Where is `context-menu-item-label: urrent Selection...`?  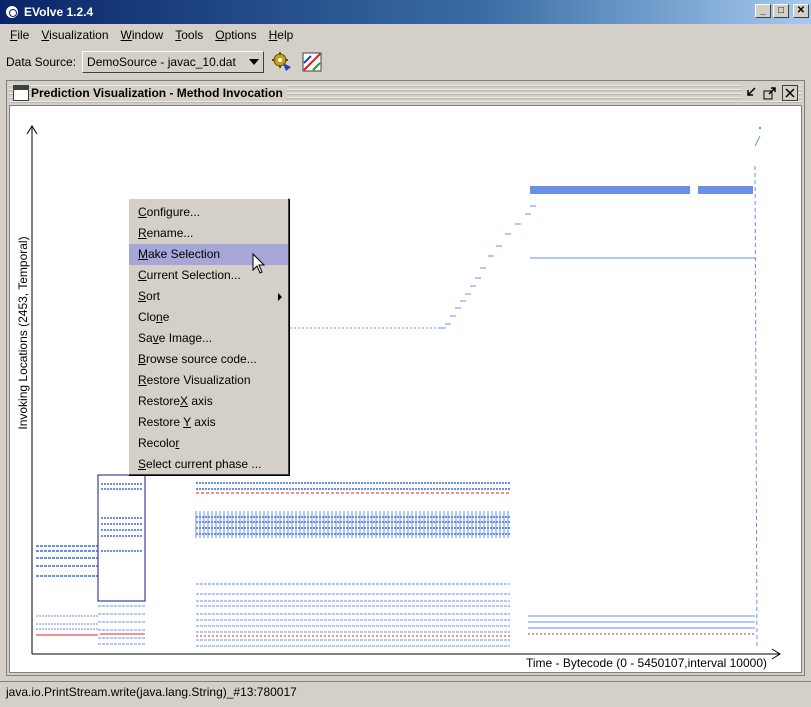
context-menu-item-label: urrent Selection... is located at coordinates (193, 275).